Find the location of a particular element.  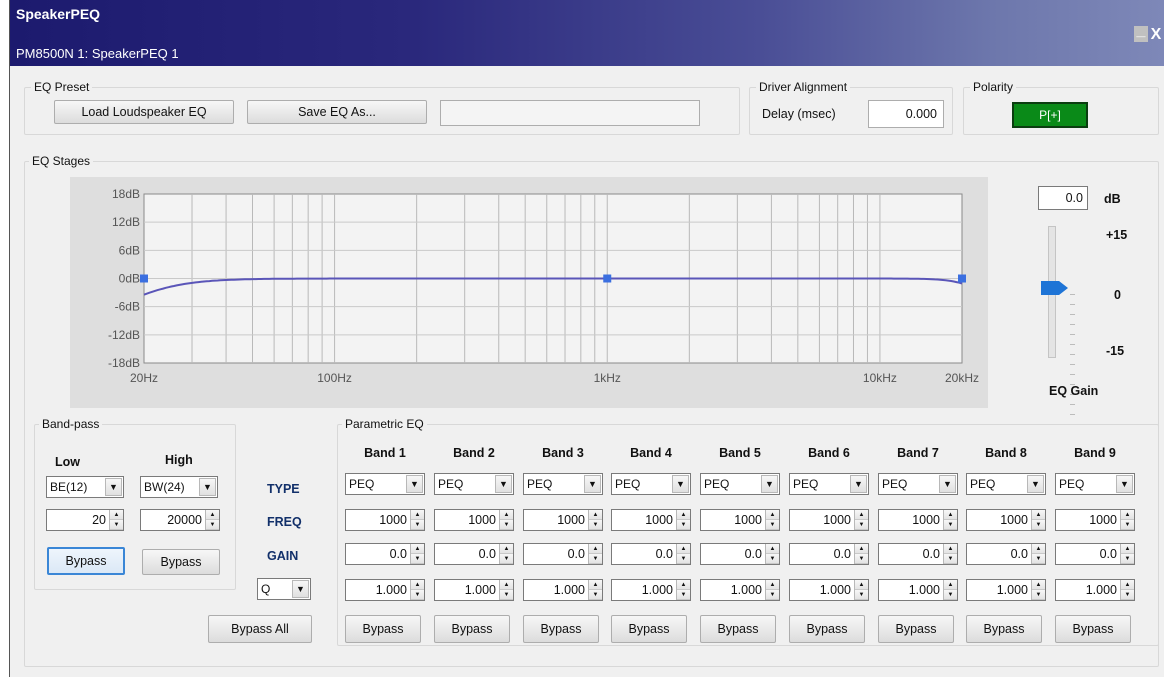

band-9-gain-spinner: 0.0 ▲ ▼ is located at coordinates (1095, 554).